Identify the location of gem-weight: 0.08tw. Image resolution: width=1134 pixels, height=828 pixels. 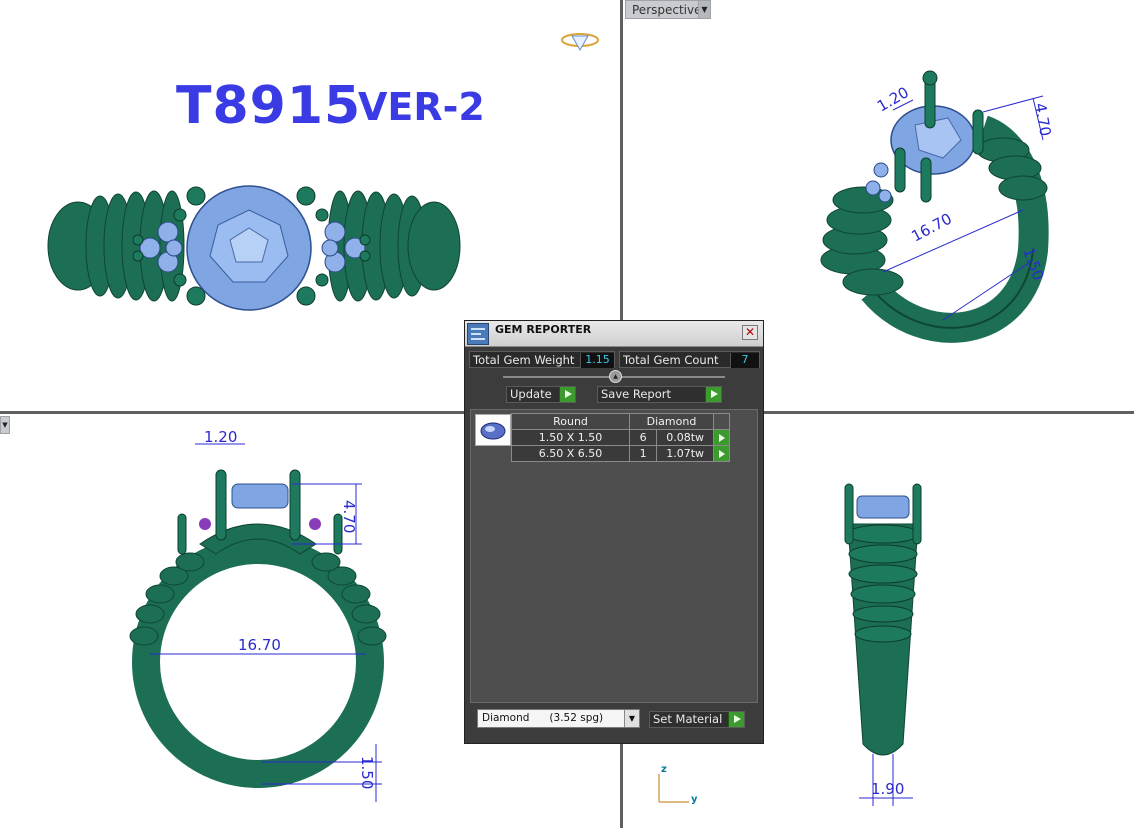
(685, 437).